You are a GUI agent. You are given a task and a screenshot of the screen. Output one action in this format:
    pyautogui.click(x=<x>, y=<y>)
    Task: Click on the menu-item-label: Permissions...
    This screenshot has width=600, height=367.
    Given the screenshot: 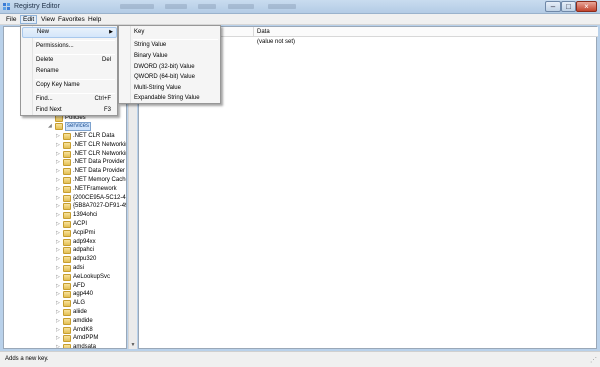 What is the action you would take?
    pyautogui.click(x=55, y=46)
    